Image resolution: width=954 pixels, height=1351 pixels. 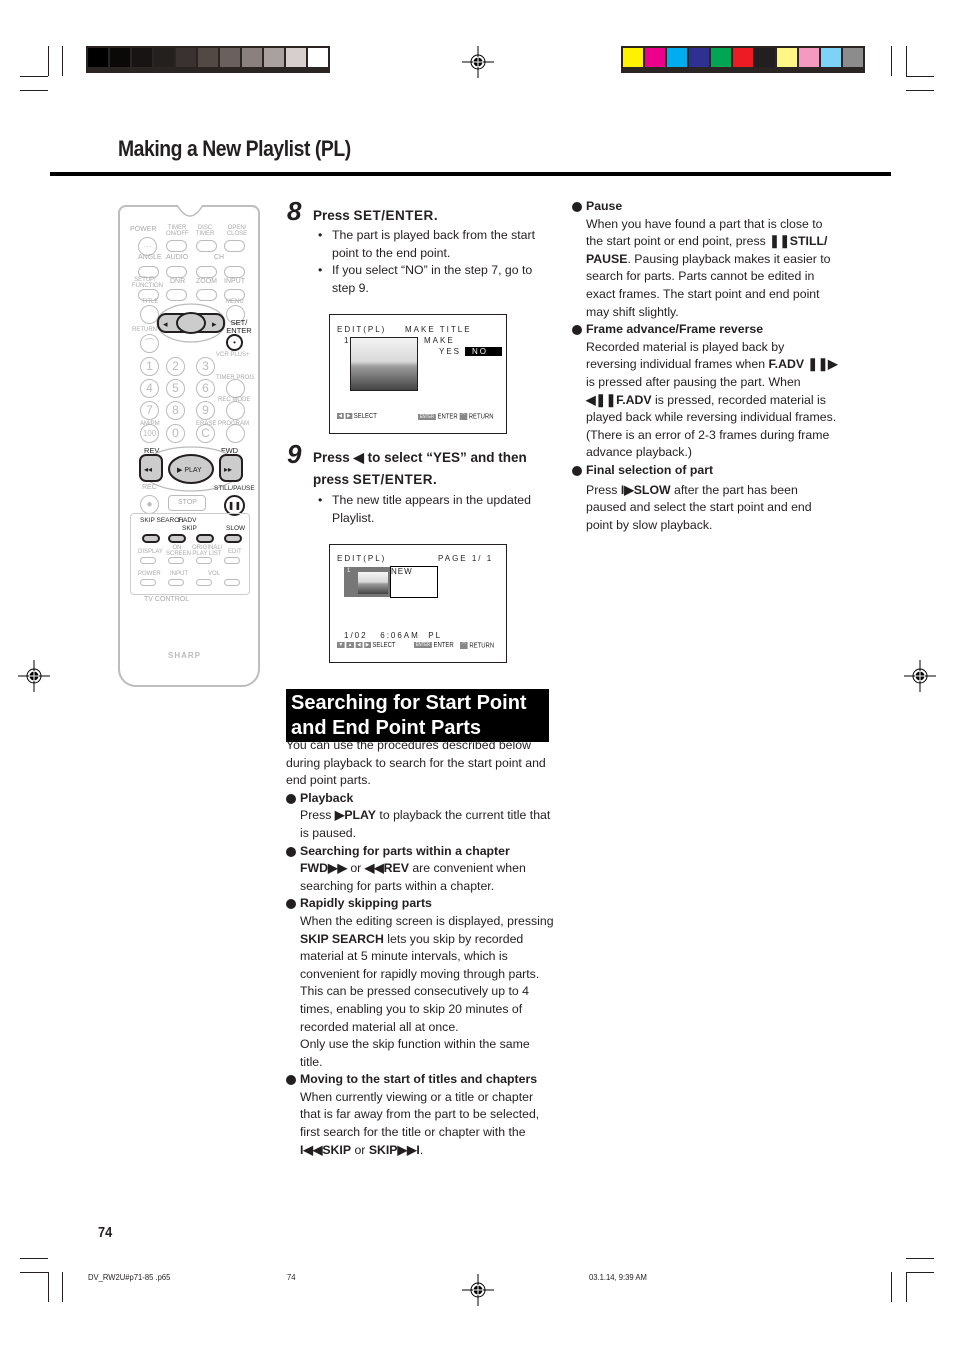 What do you see at coordinates (439, 340) in the screenshot?
I see `osd-make: MAKE` at bounding box center [439, 340].